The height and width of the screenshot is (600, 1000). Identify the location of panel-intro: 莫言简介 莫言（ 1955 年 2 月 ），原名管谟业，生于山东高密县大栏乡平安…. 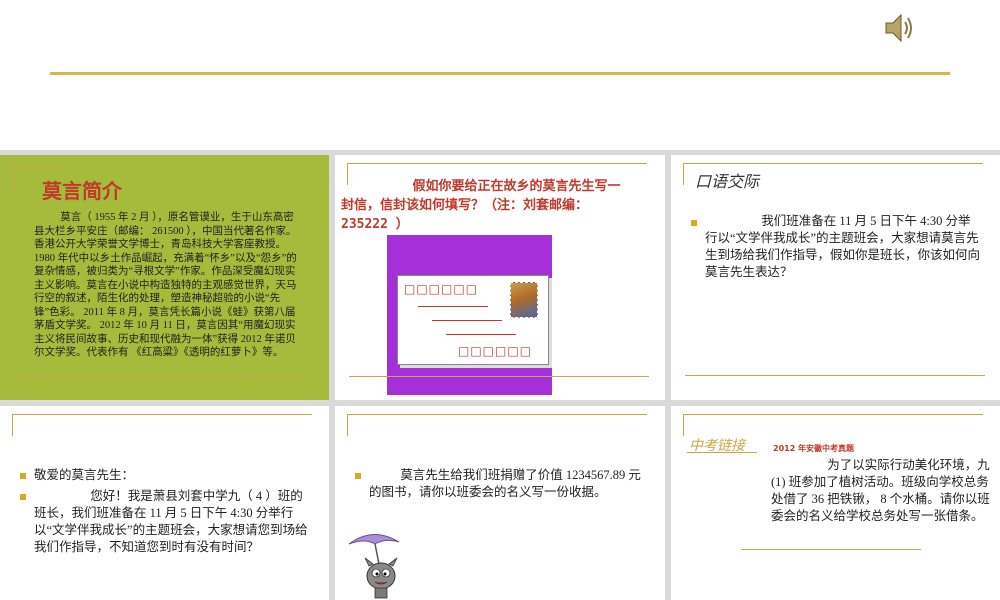
(164, 277).